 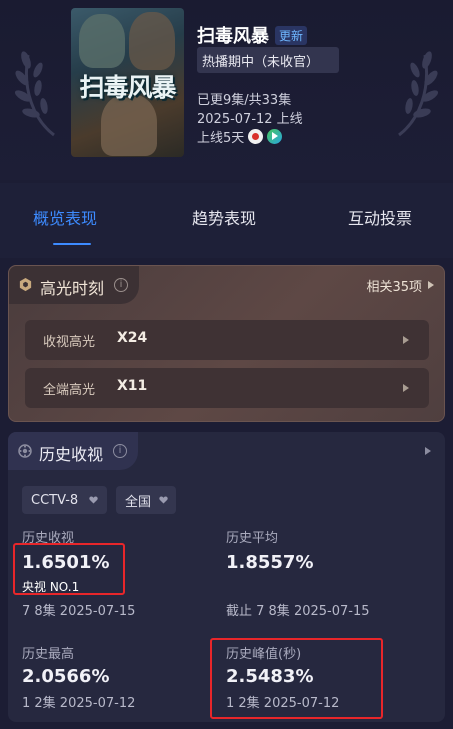 What do you see at coordinates (71, 454) in the screenshot?
I see `history-title: 历史收视` at bounding box center [71, 454].